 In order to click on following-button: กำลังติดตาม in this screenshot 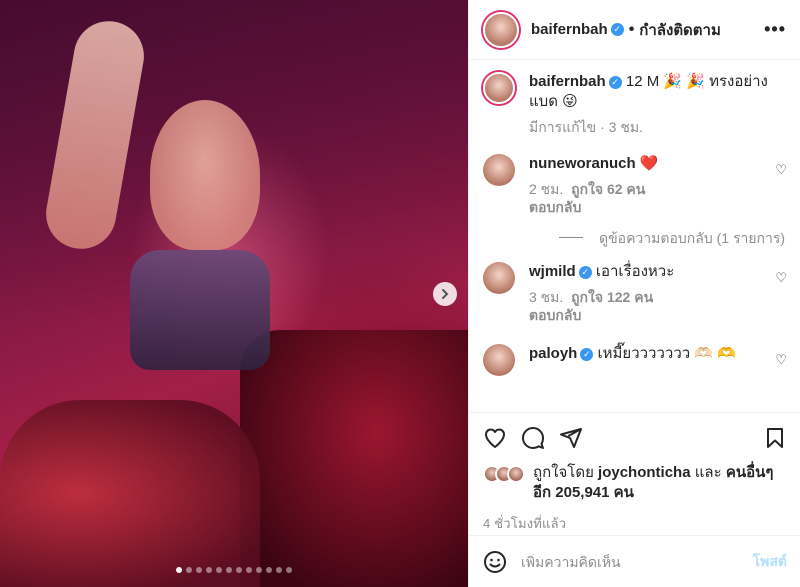, I will do `click(696, 30)`.